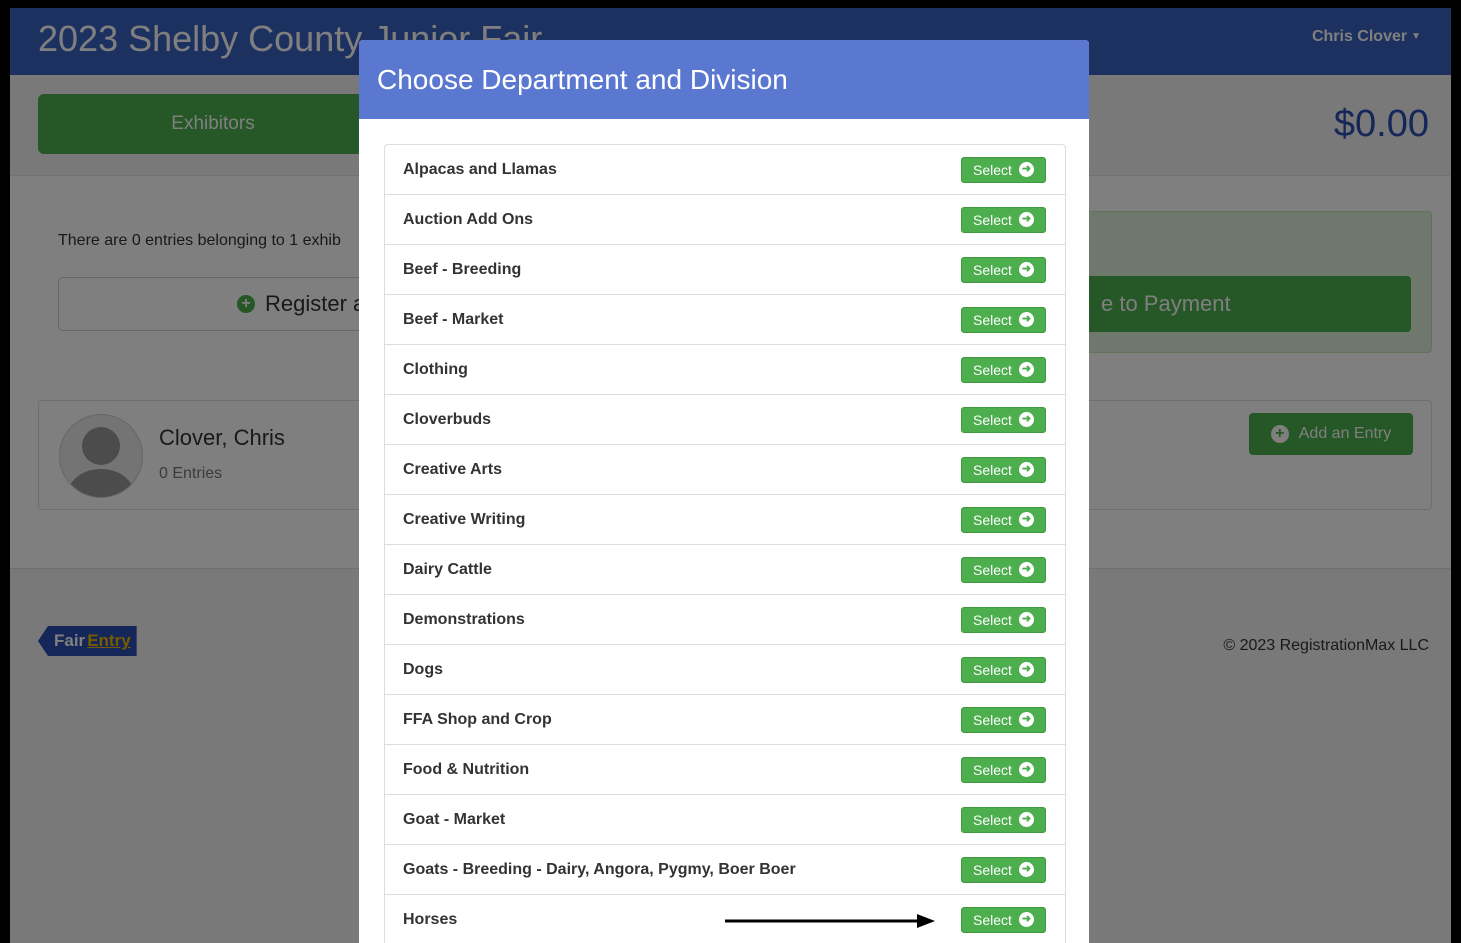 This screenshot has height=943, width=1461. Describe the element at coordinates (725, 270) in the screenshot. I see `department-row: Beef - Breeding Select ➜` at that location.